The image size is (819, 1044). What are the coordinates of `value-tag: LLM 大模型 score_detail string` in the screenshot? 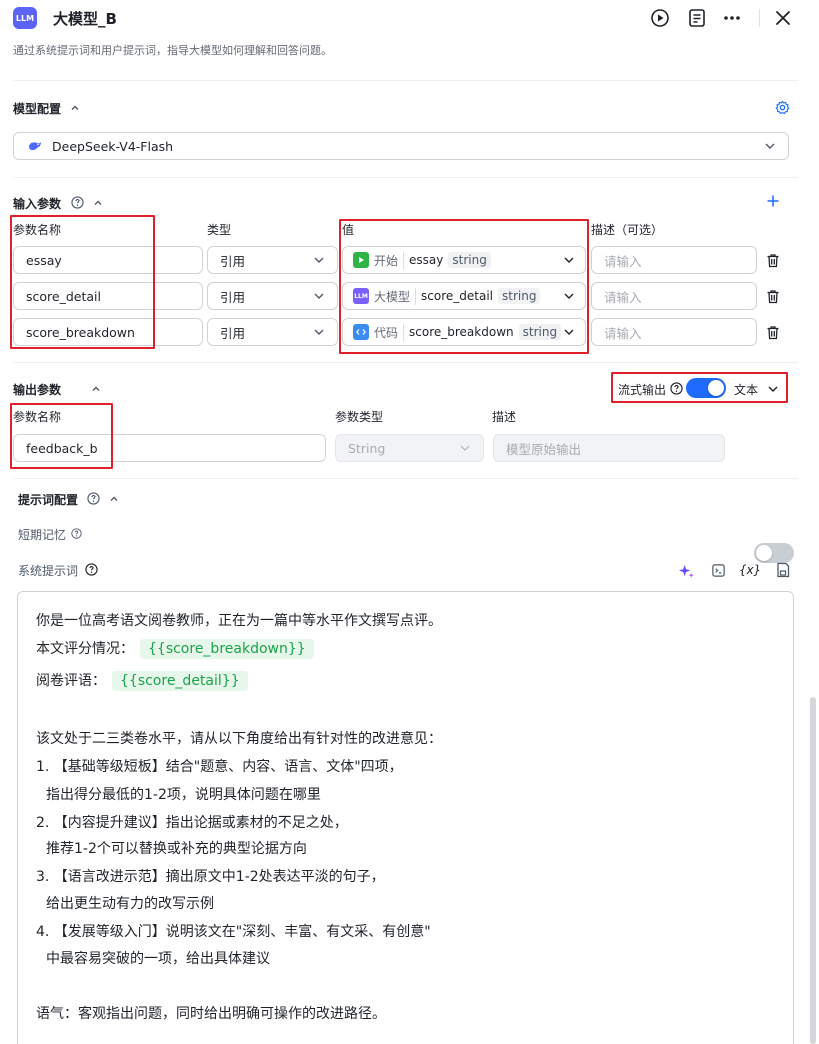 It's located at (447, 296).